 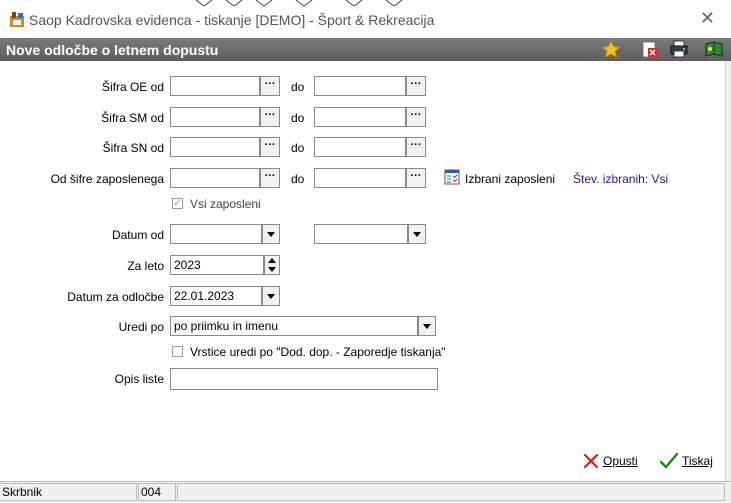 I want to click on all-employees-checkbox: ✓, so click(x=177, y=203).